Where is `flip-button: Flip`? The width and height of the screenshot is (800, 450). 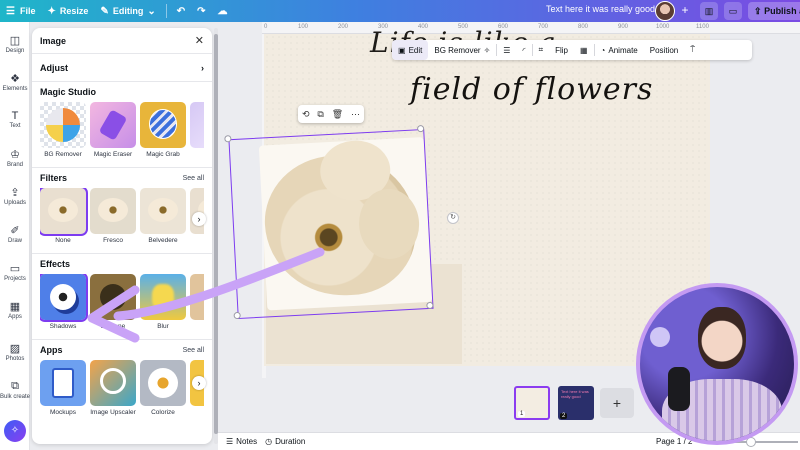 flip-button: Flip is located at coordinates (561, 50).